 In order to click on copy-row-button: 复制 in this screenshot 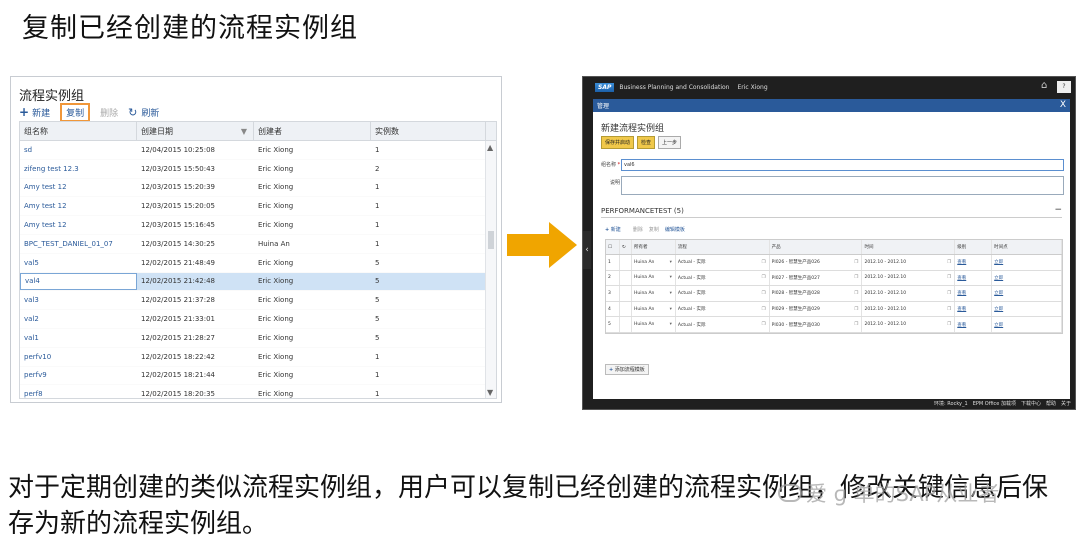, I will do `click(654, 229)`.